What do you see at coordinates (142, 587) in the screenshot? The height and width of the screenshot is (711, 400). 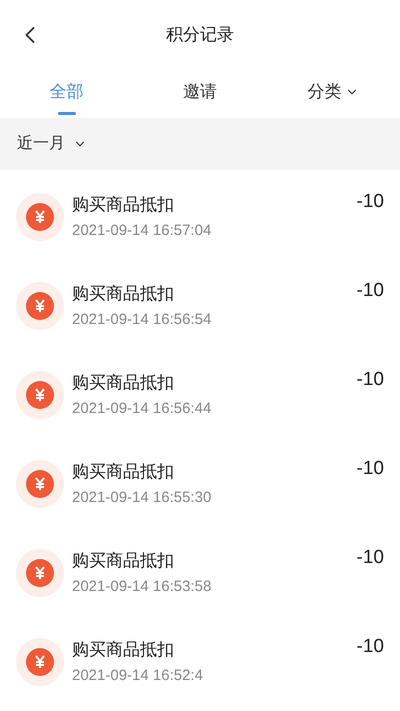 I see `record-time: 2021-09-14 16:53:58` at bounding box center [142, 587].